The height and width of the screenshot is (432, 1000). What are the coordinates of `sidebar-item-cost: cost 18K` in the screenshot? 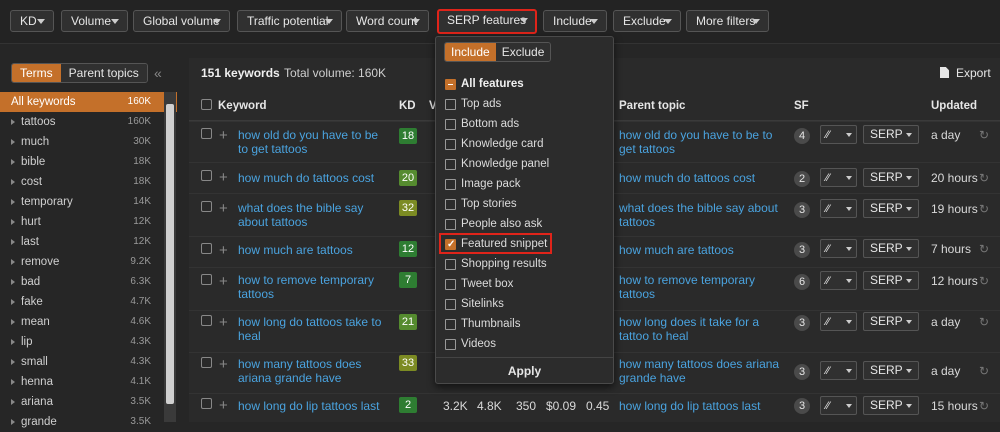 It's located at (88, 182).